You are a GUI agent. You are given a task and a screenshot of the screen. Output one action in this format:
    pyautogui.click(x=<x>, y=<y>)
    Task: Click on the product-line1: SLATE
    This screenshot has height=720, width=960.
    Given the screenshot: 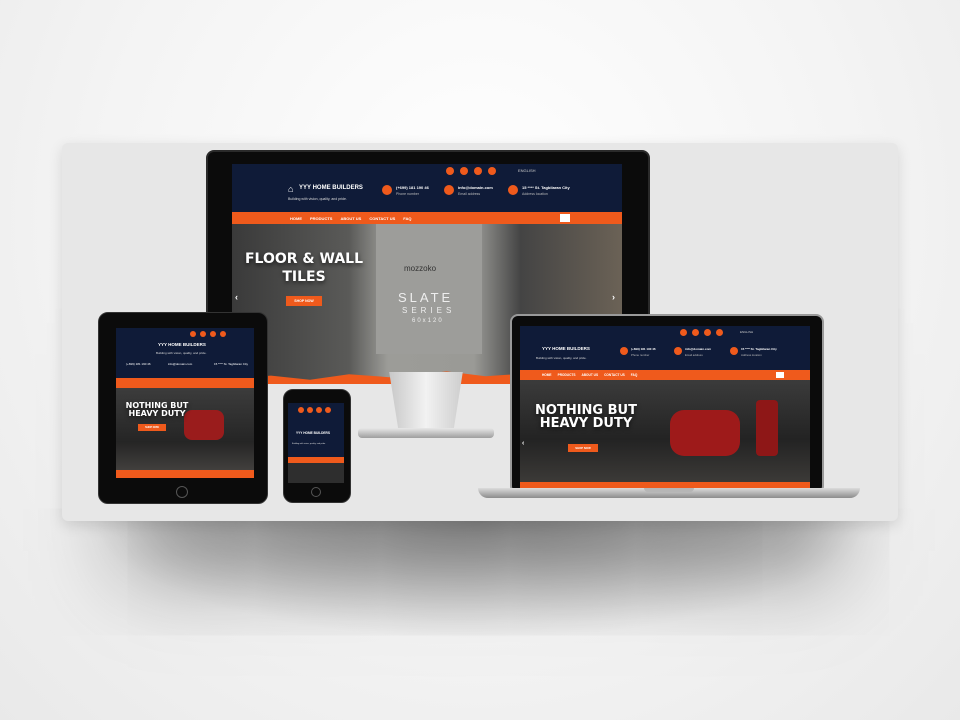 What is the action you would take?
    pyautogui.click(x=426, y=297)
    